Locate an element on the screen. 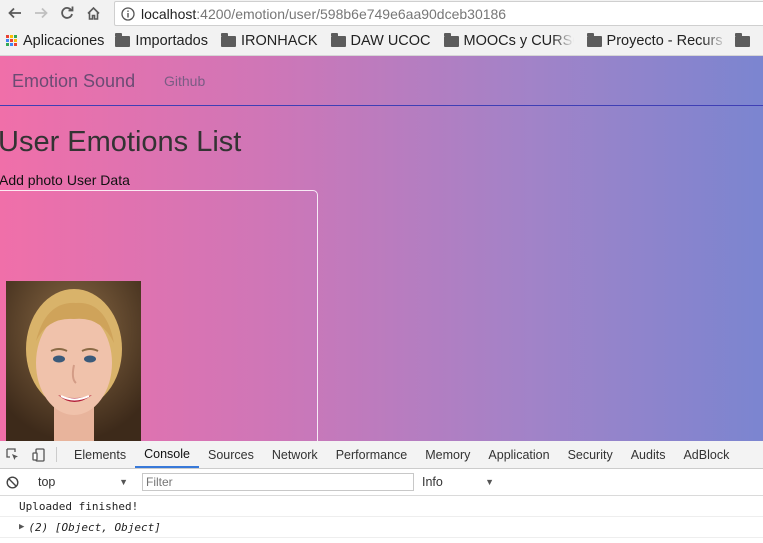 The image size is (763, 543). page-title: User Emotions List is located at coordinates (121, 142).